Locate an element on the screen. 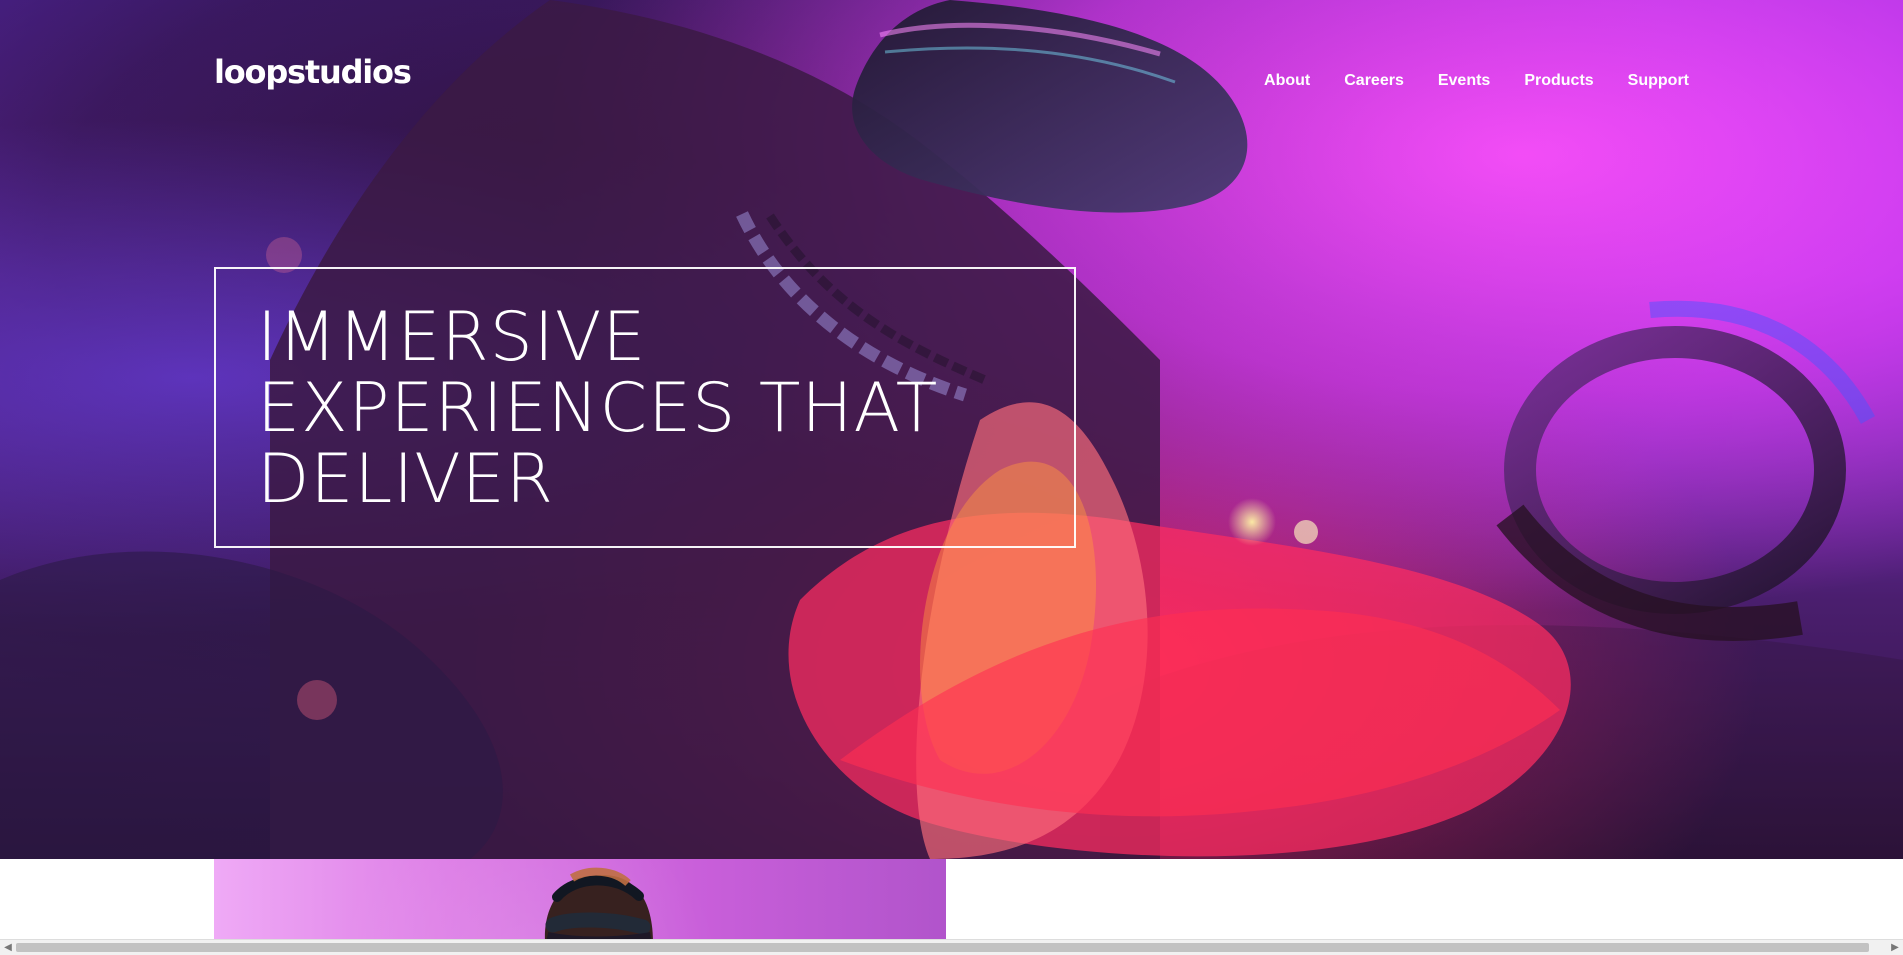  nav-link-support: Support is located at coordinates (1658, 81).